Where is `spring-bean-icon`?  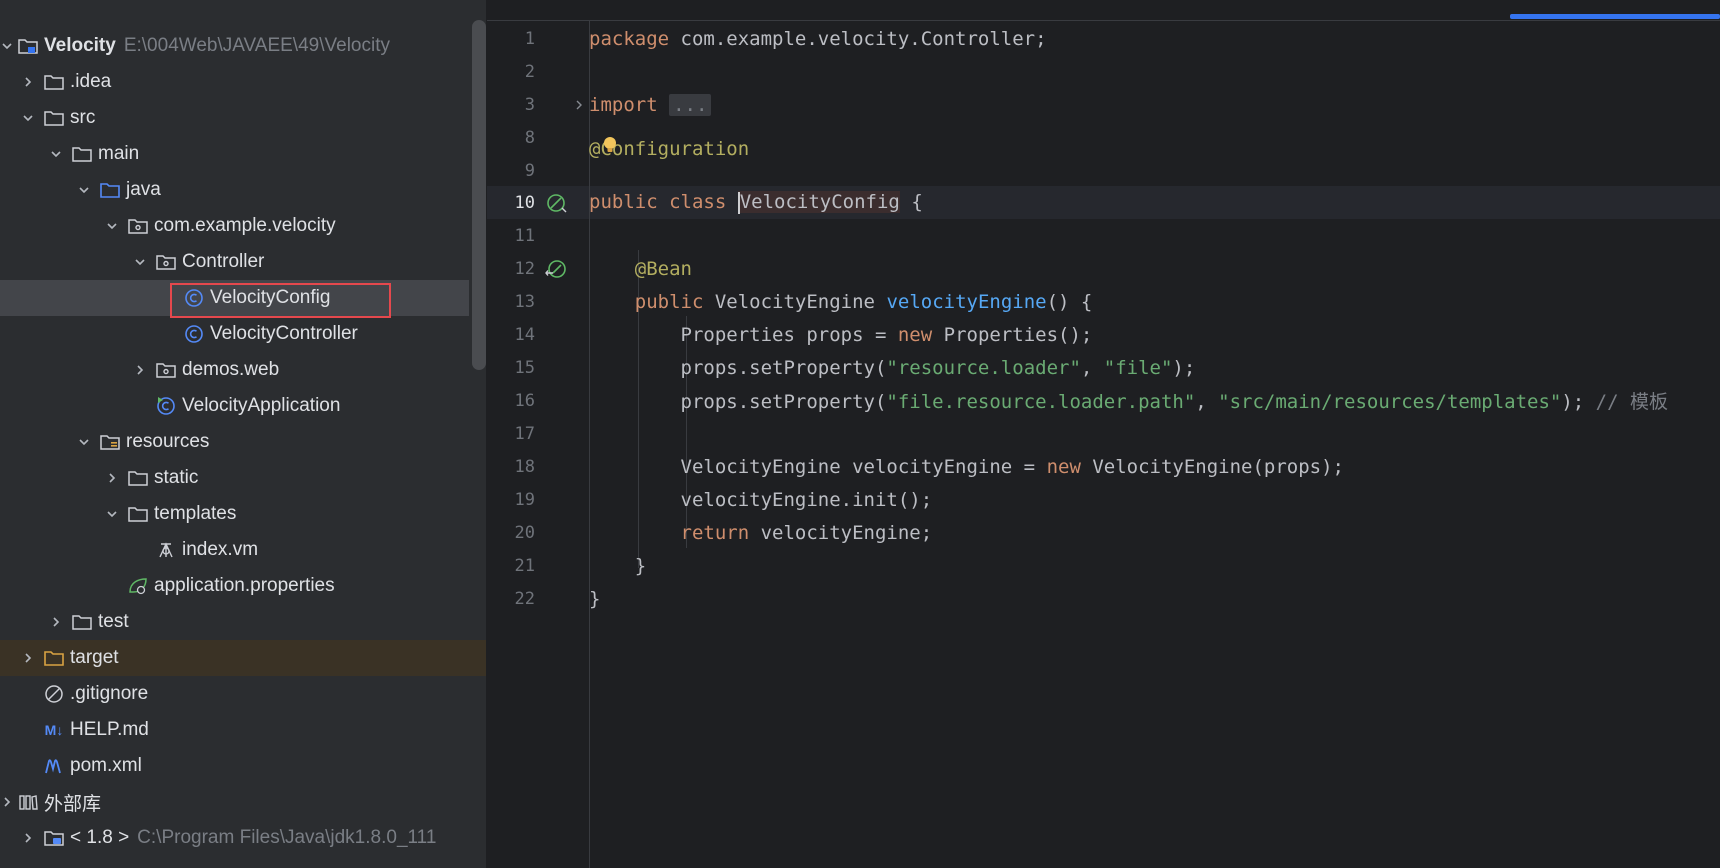
spring-bean-icon is located at coordinates (556, 203).